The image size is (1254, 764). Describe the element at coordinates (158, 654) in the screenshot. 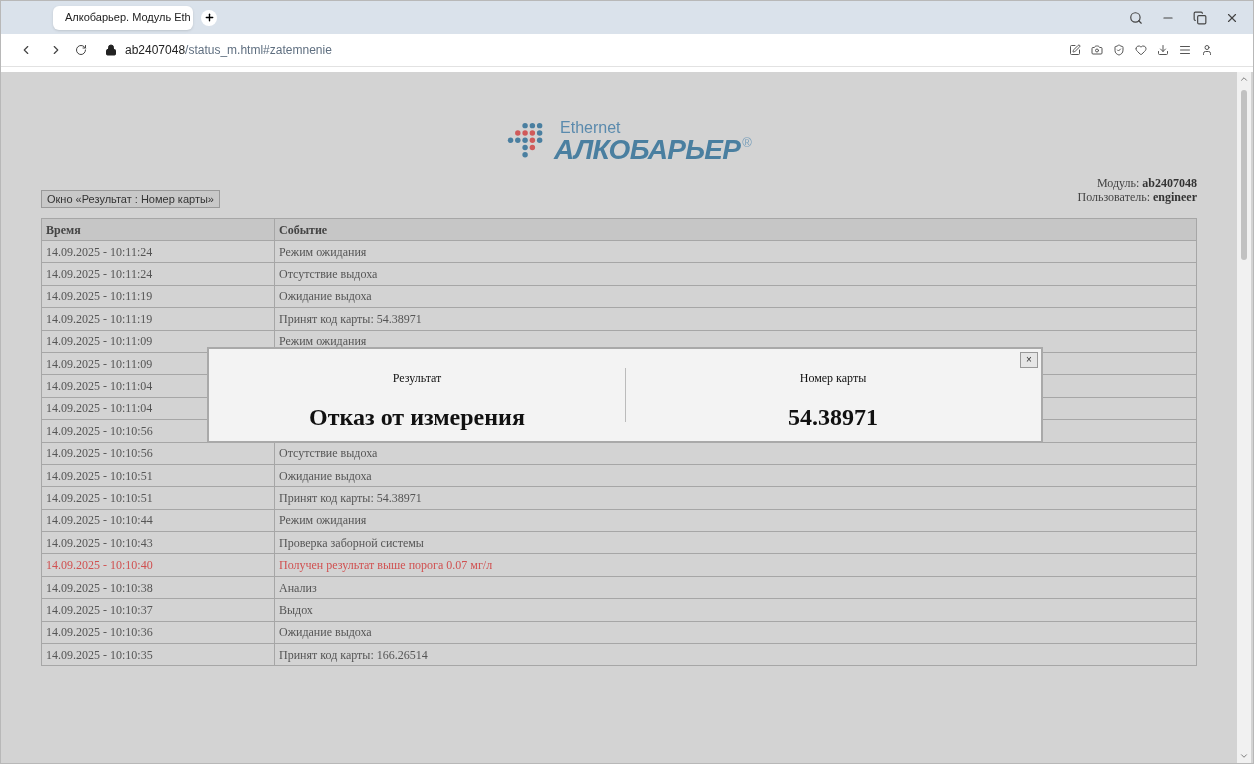

I see `time-cell: 14.09.2025 - 10:10:35` at that location.